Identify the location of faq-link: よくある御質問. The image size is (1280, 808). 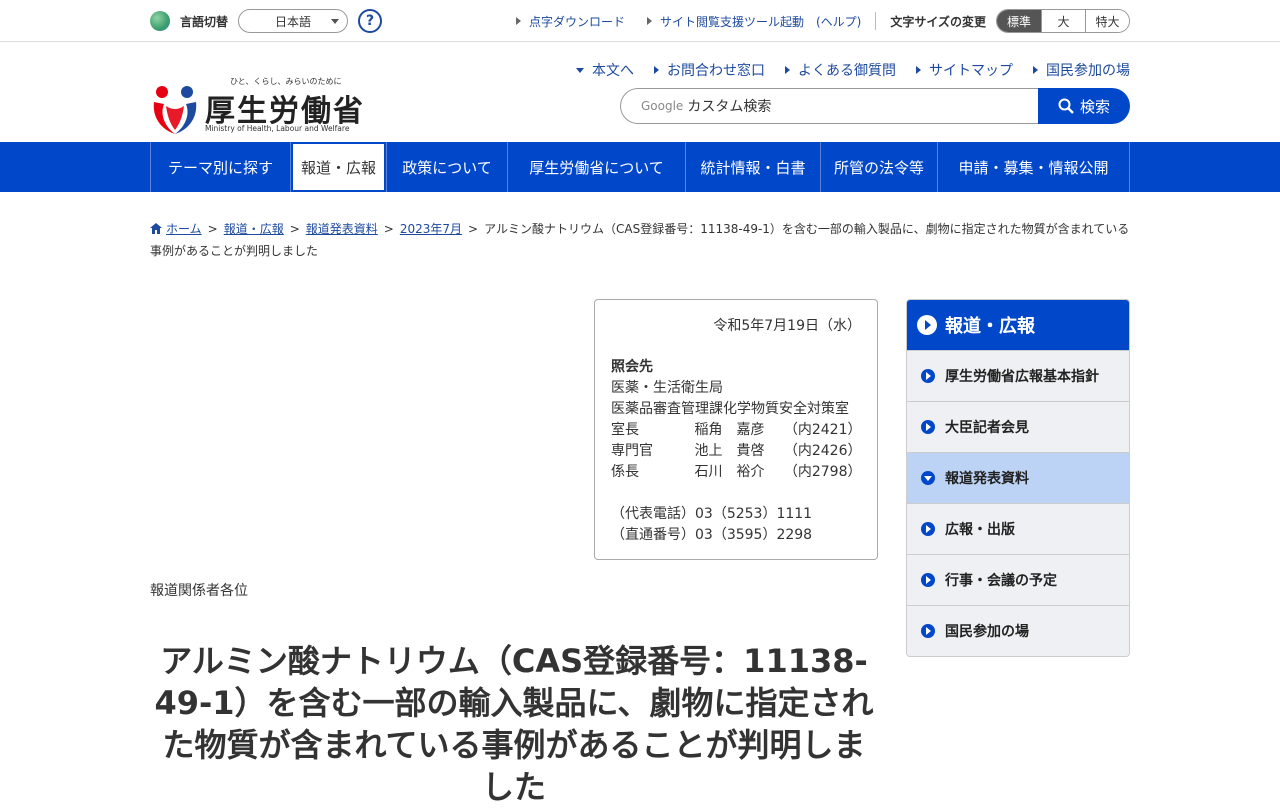
(840, 70).